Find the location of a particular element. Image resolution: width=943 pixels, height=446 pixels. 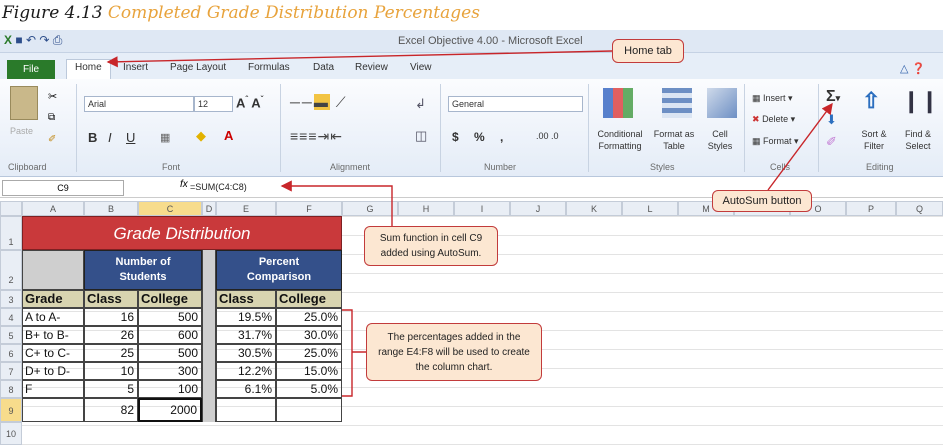

bracket-percentages is located at coordinates (354, 353).